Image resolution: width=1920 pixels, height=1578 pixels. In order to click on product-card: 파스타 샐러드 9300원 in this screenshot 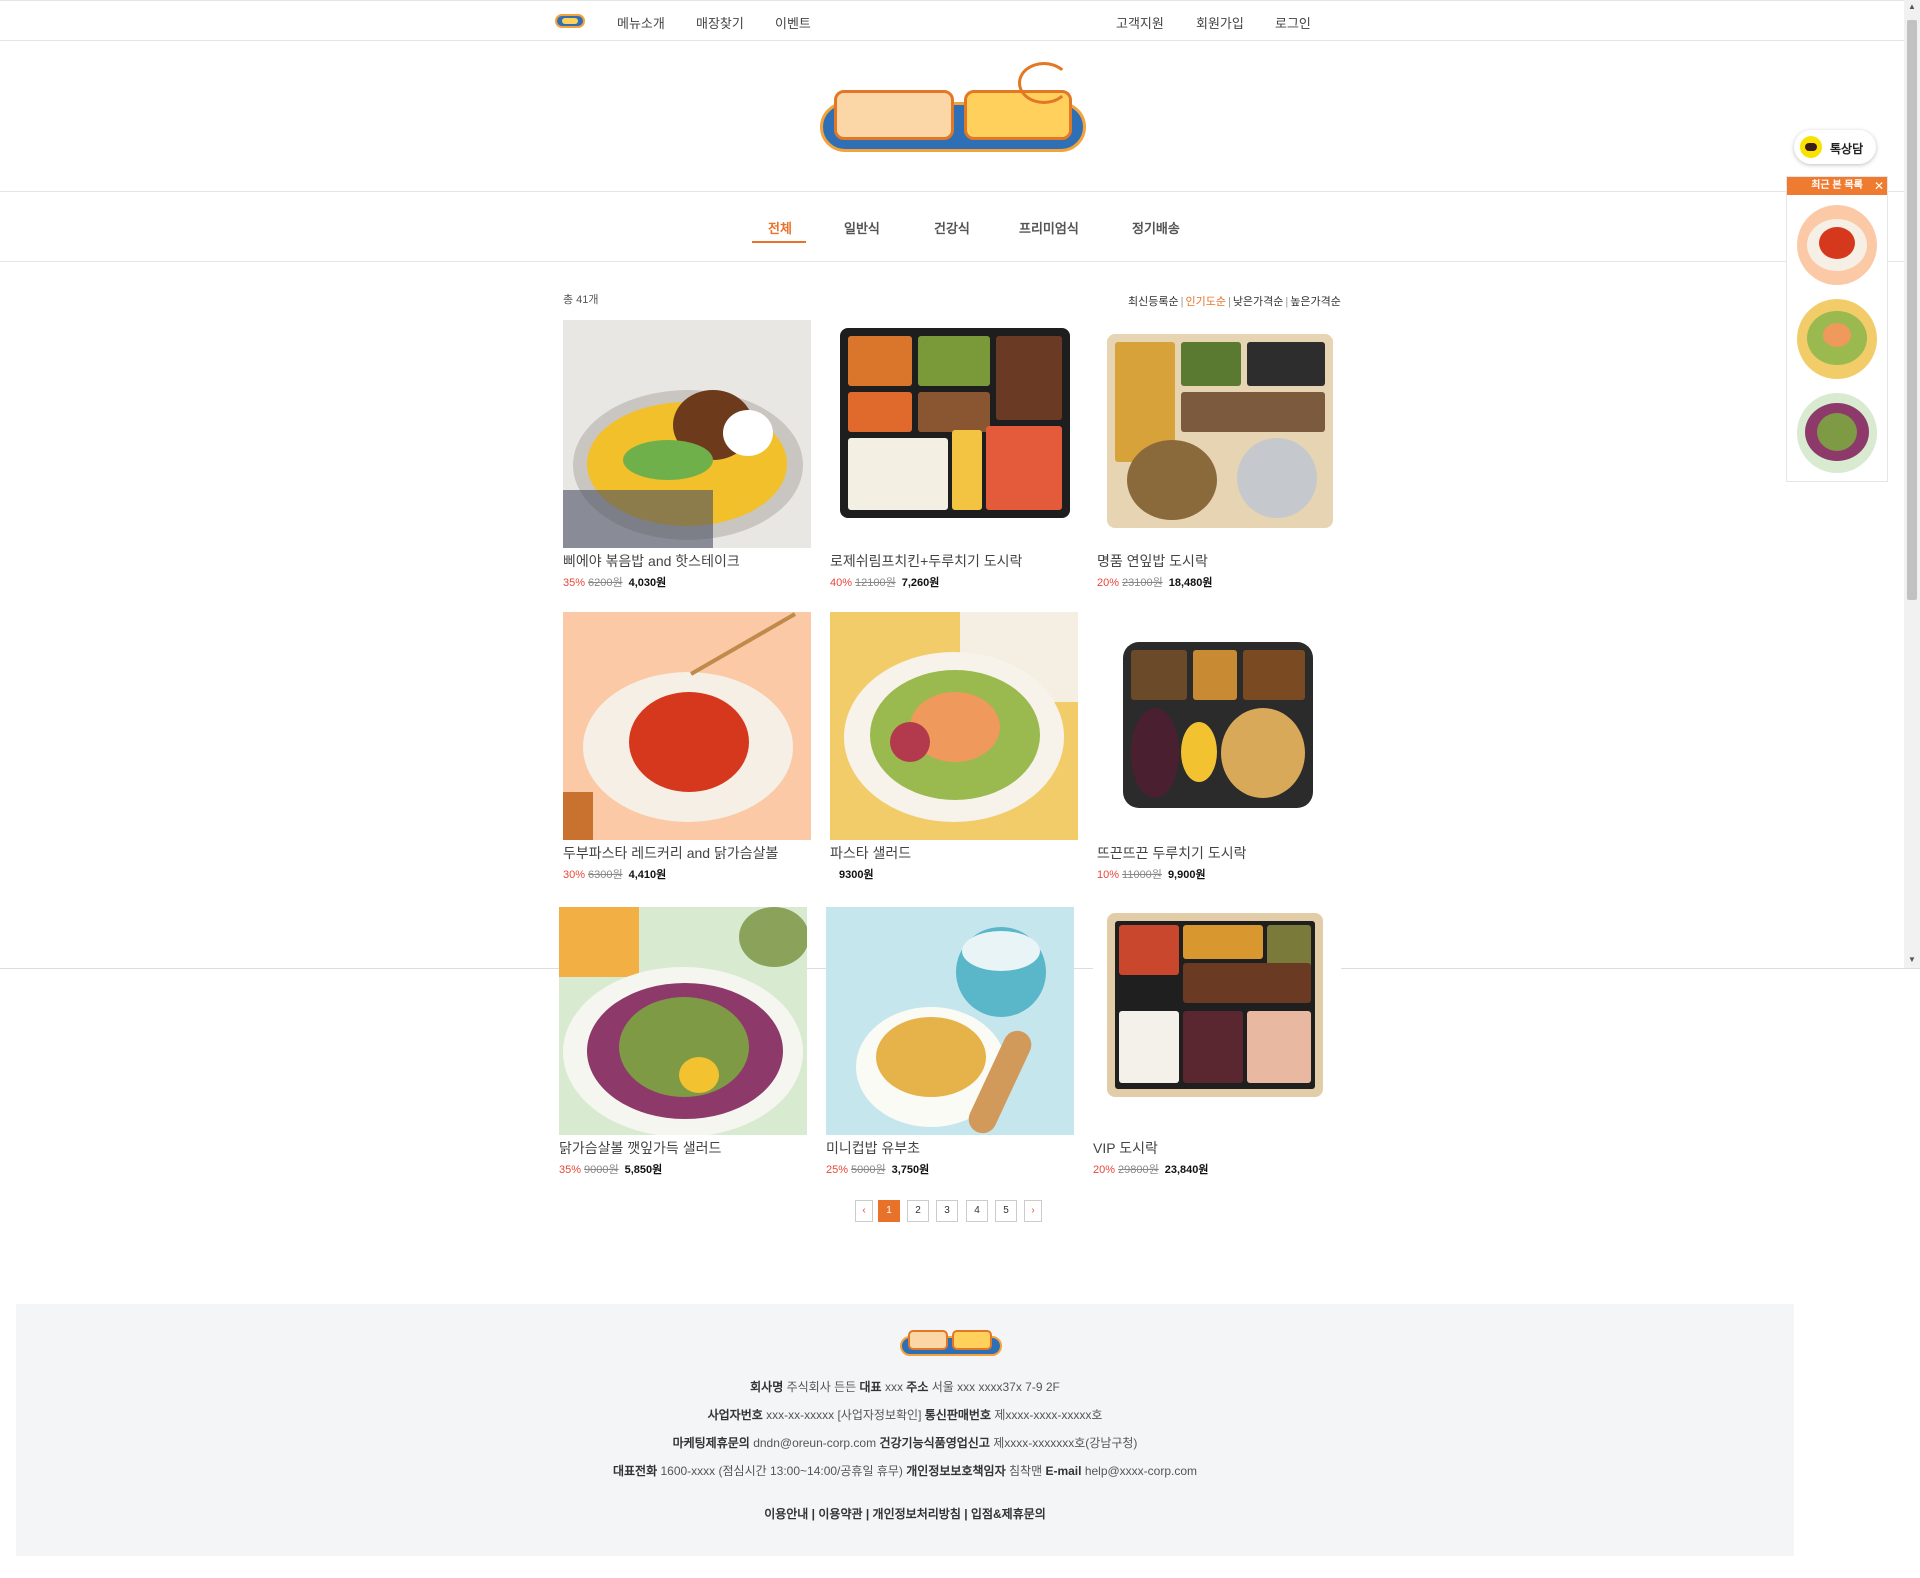, I will do `click(954, 747)`.